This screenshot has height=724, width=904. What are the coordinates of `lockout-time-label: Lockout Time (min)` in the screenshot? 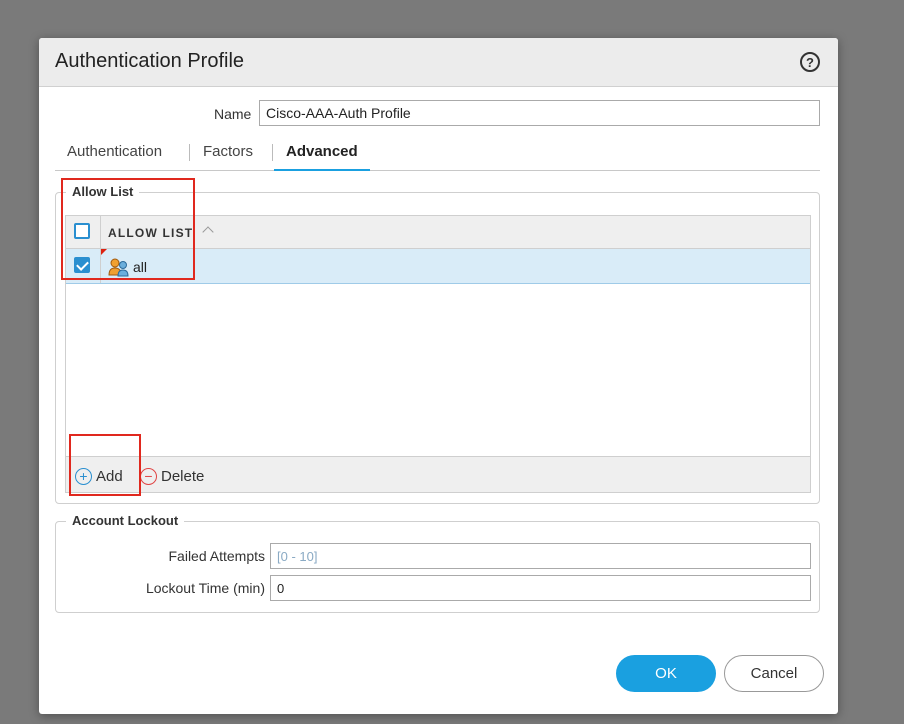 It's located at (205, 588).